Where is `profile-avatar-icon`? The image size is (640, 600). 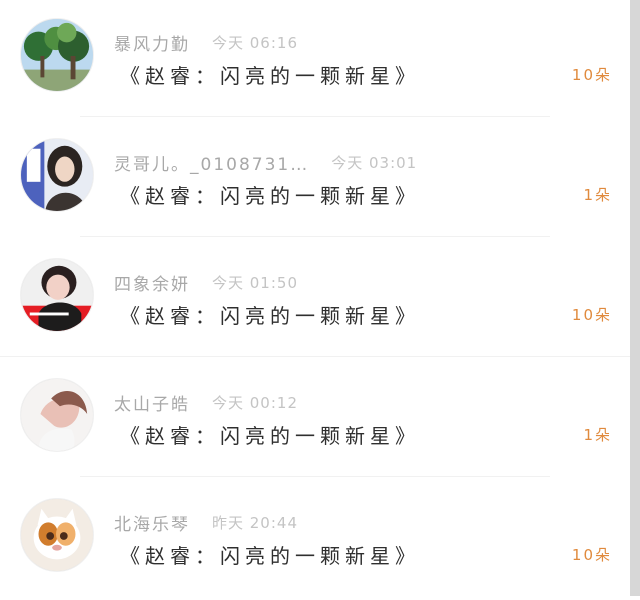 profile-avatar-icon is located at coordinates (57, 415).